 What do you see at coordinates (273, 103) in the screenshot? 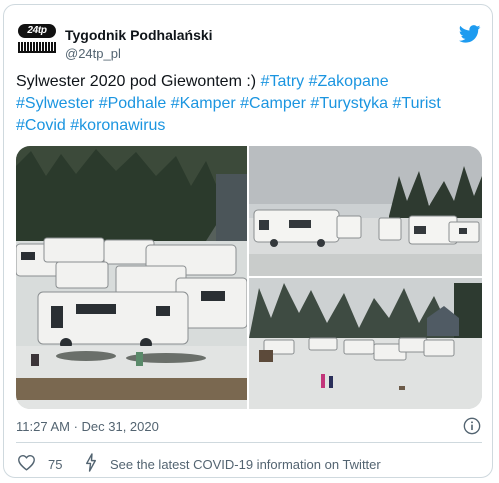
I see `hashtag-camper: #Camper` at bounding box center [273, 103].